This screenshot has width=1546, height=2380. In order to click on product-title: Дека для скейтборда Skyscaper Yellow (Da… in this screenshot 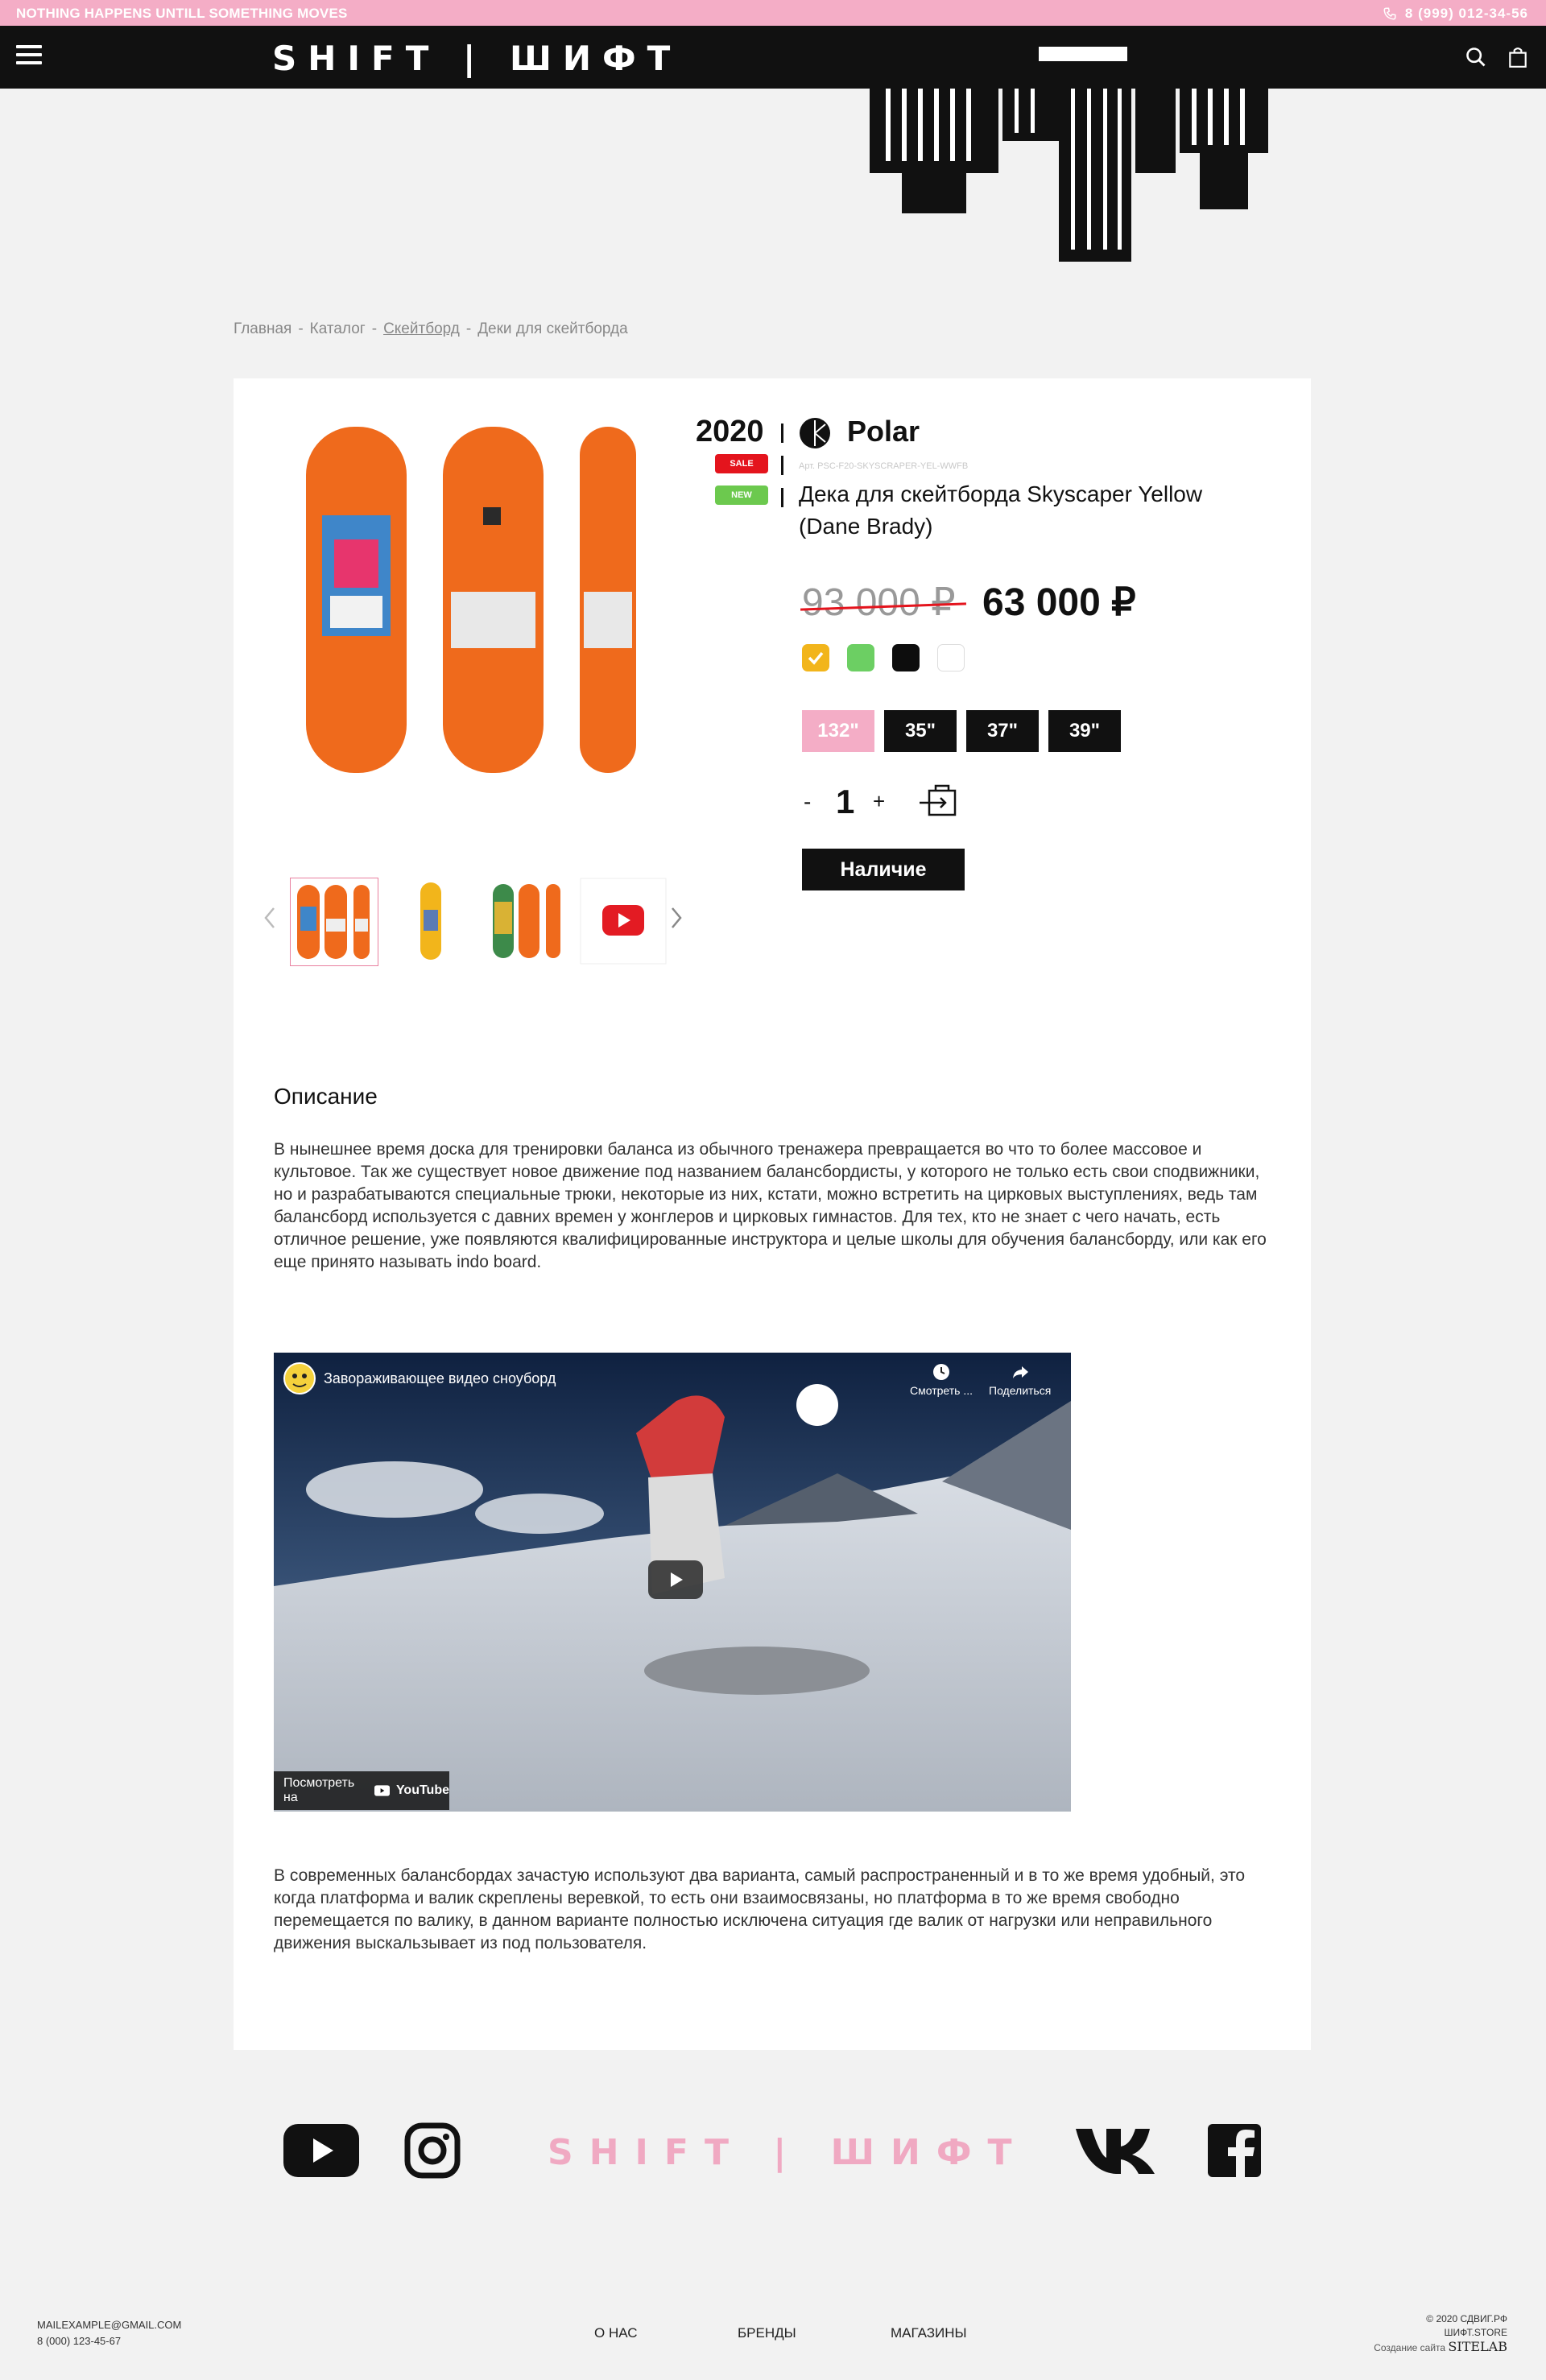, I will do `click(1001, 510)`.